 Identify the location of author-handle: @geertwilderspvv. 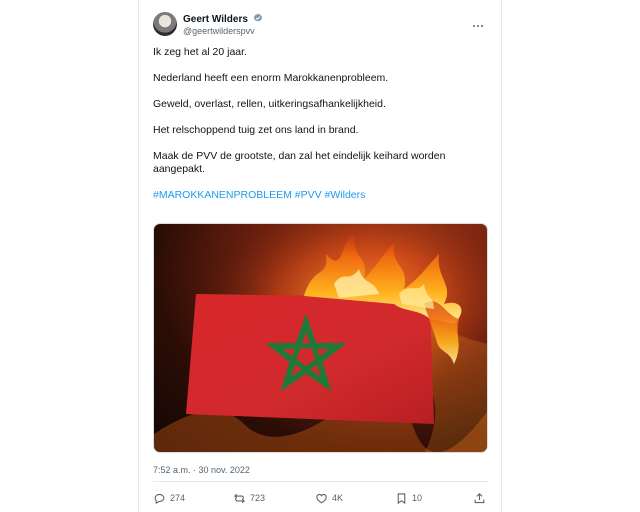
(219, 31).